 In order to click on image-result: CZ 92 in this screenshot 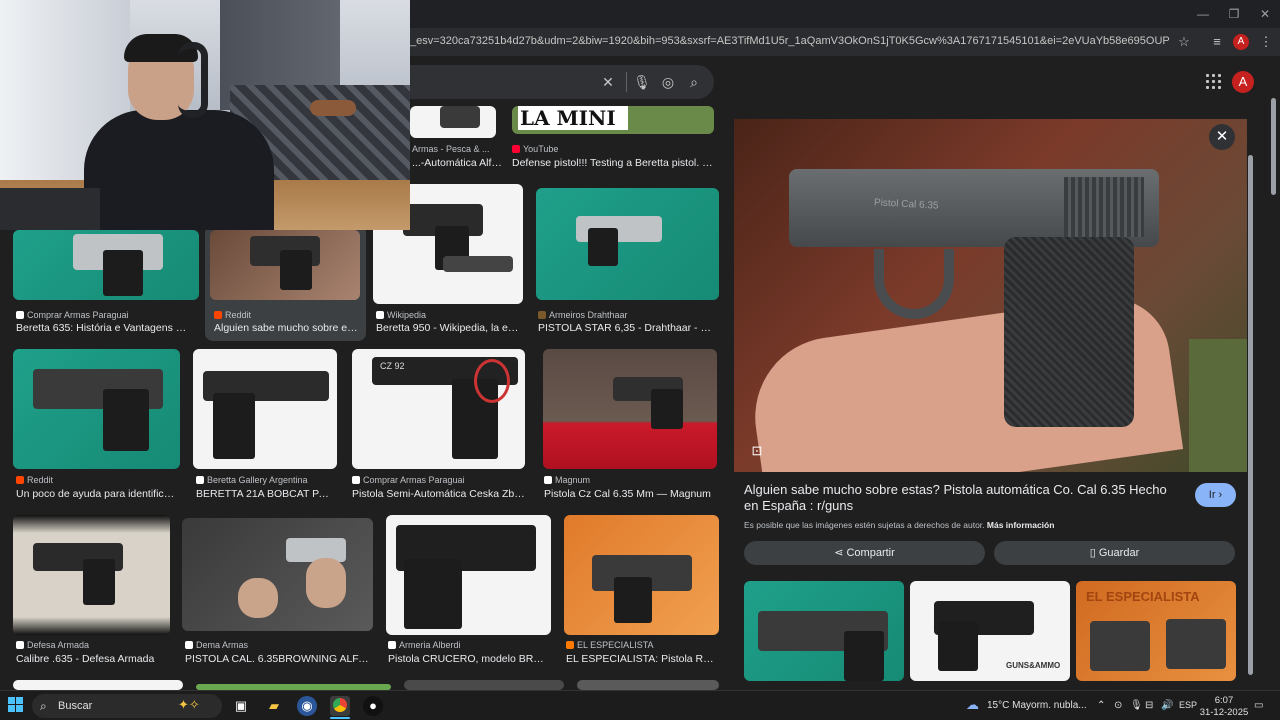, I will do `click(438, 409)`.